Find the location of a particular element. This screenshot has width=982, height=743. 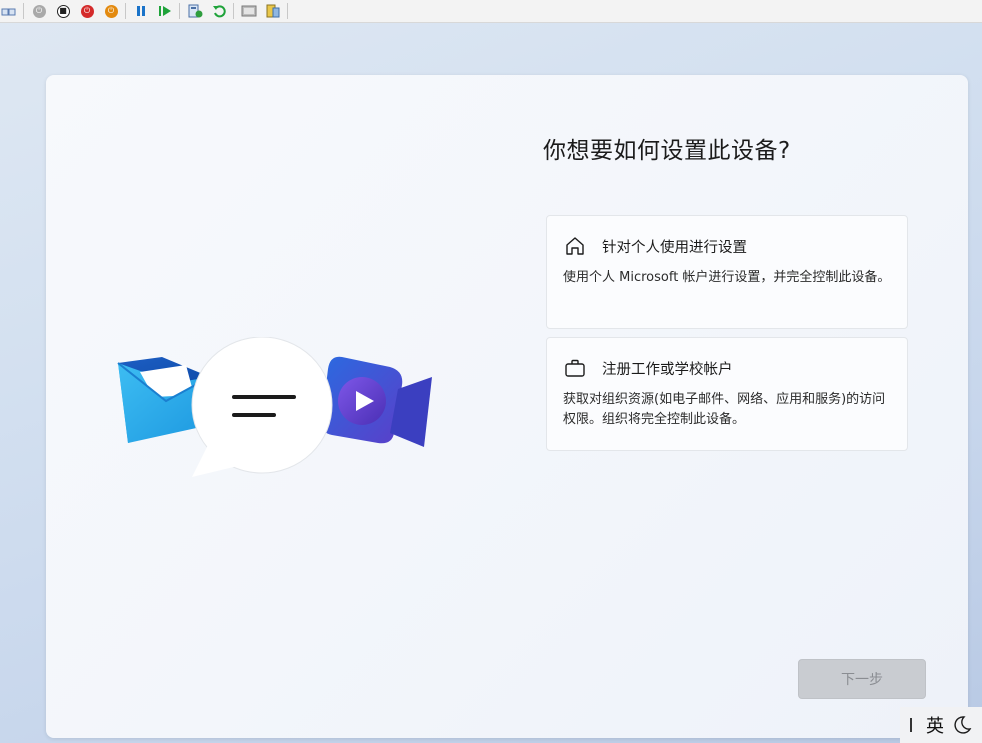

resume-icon is located at coordinates (165, 11).